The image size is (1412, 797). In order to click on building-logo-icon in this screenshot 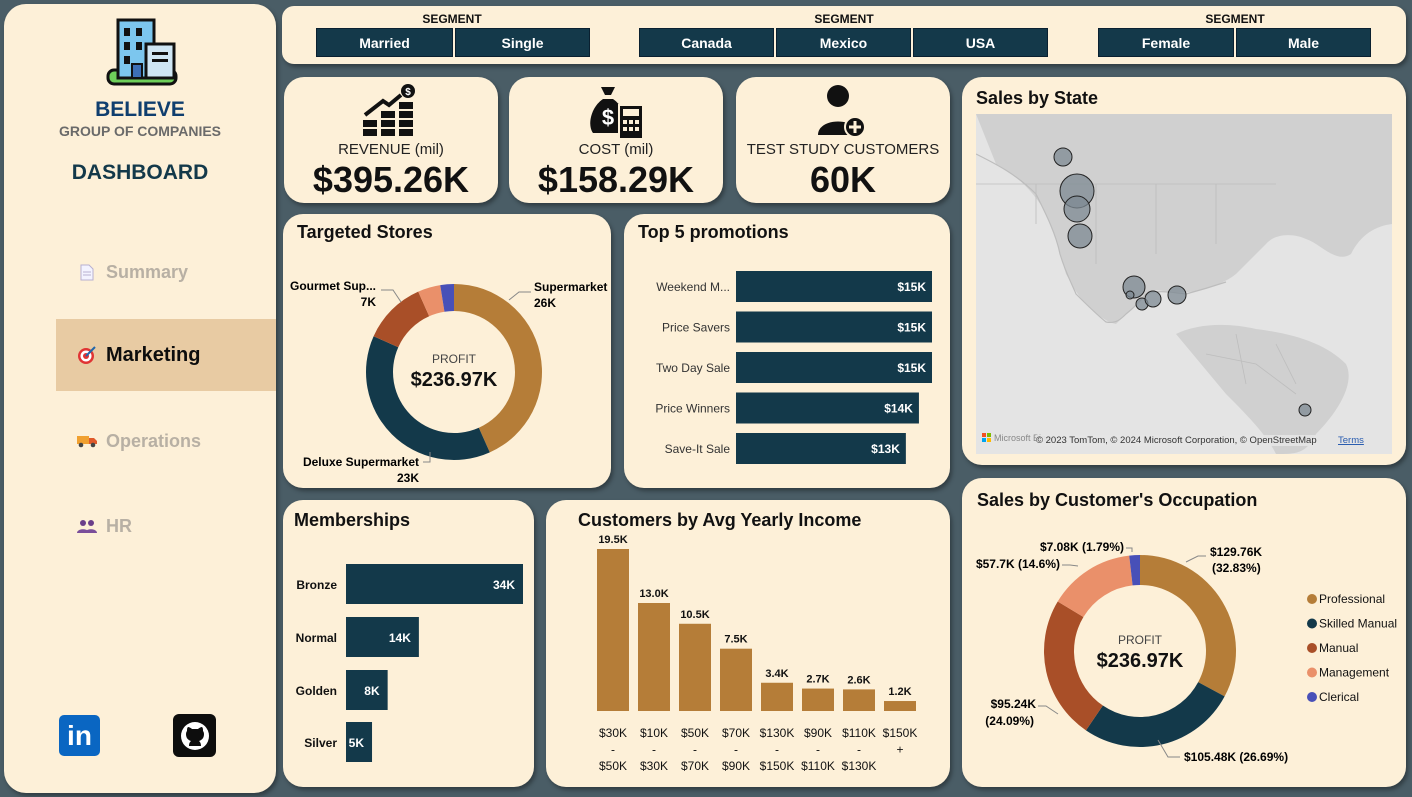, I will do `click(142, 54)`.